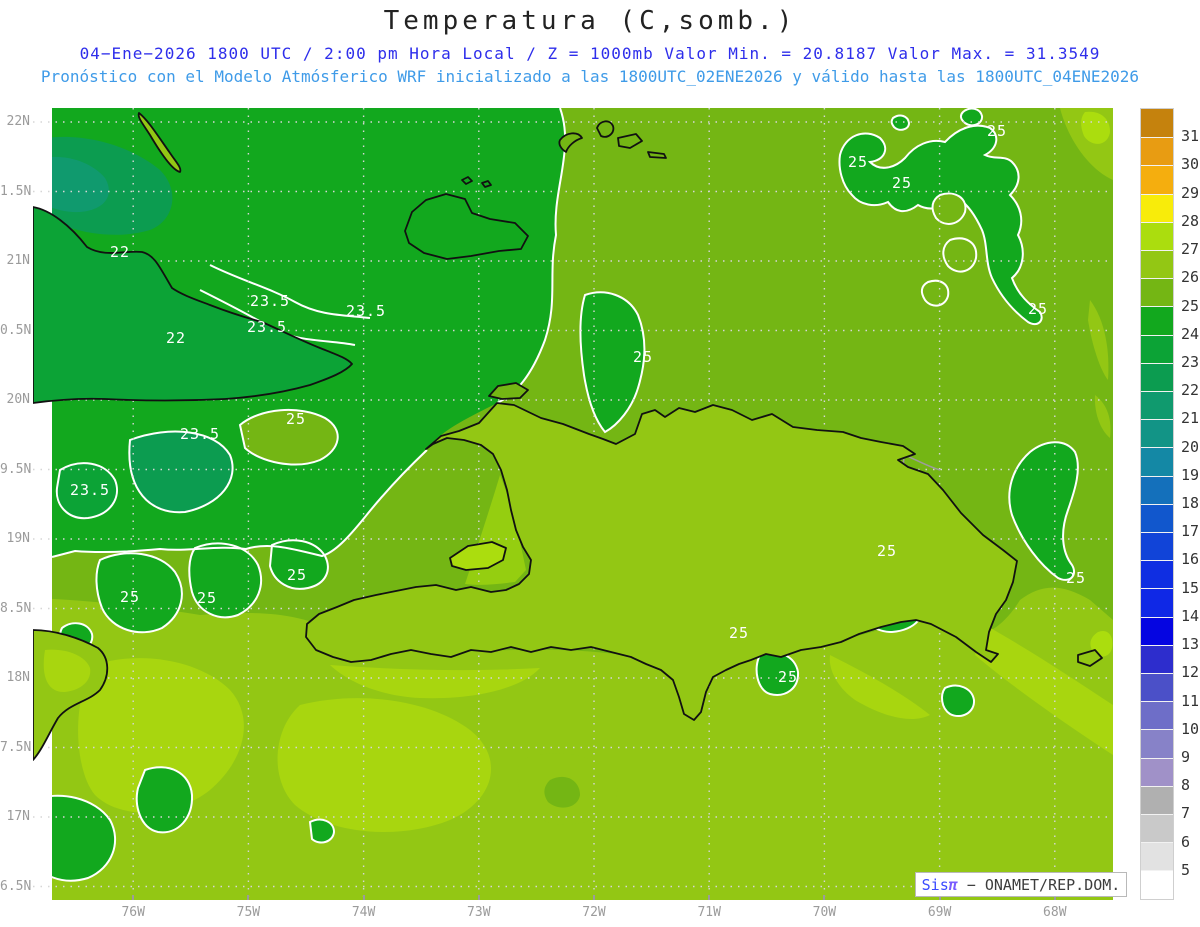 The image size is (1200, 927). What do you see at coordinates (16, 886) in the screenshot?
I see `y-tick-label: 6.5N` at bounding box center [16, 886].